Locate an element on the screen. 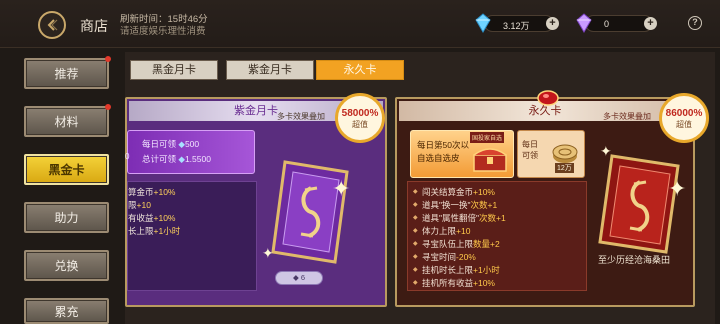 This screenshot has height=324, width=720. perk-row: 挂机所有收益+10% is located at coordinates (499, 283).